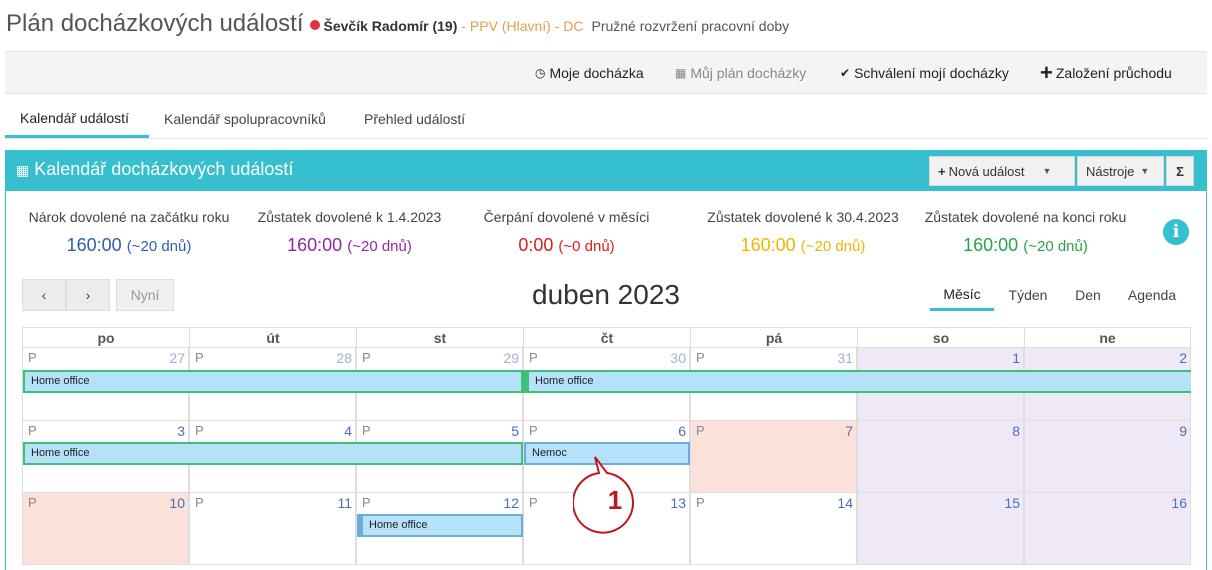 The image size is (1212, 570). I want to click on view-agenda-tab: Agenda, so click(1152, 295).